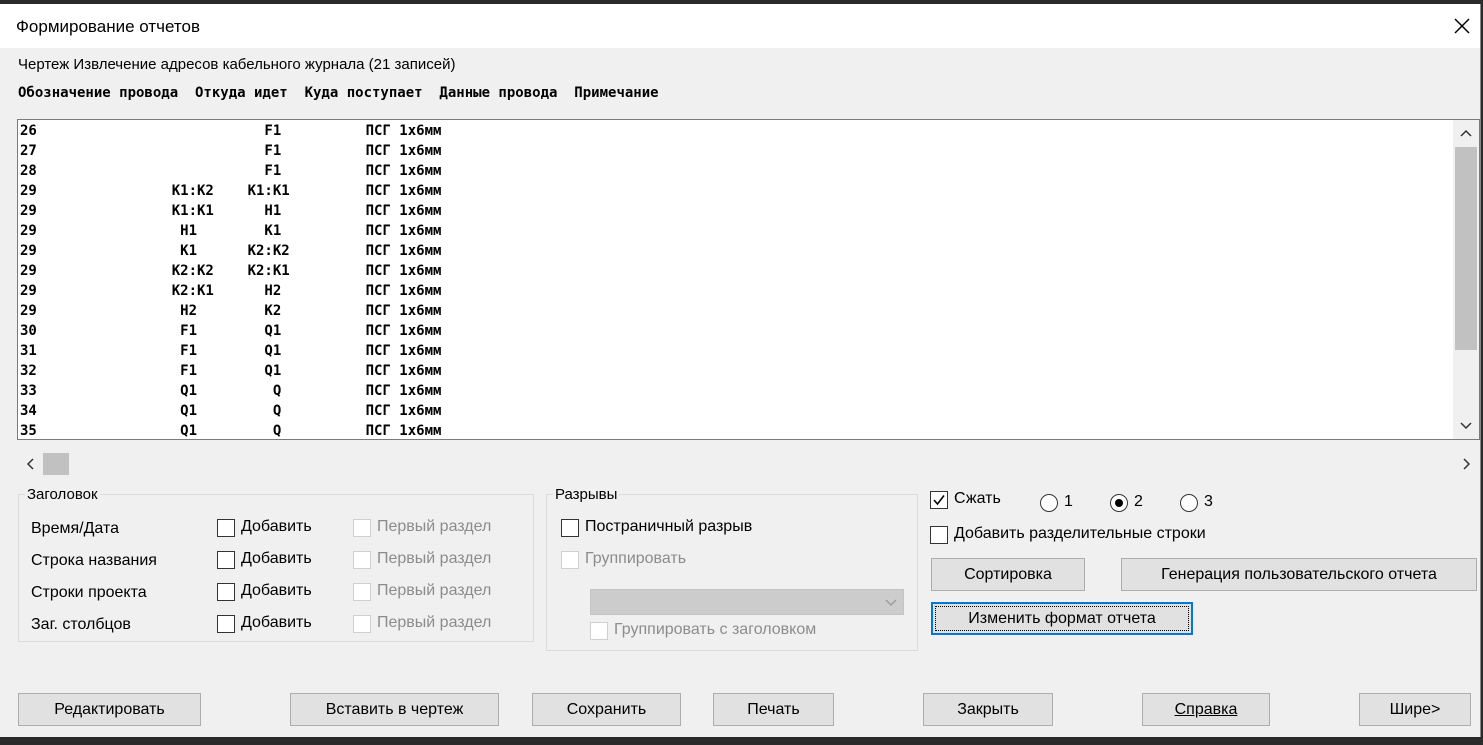 The width and height of the screenshot is (1483, 745). I want to click on scroll-right-icon, so click(1467, 464).